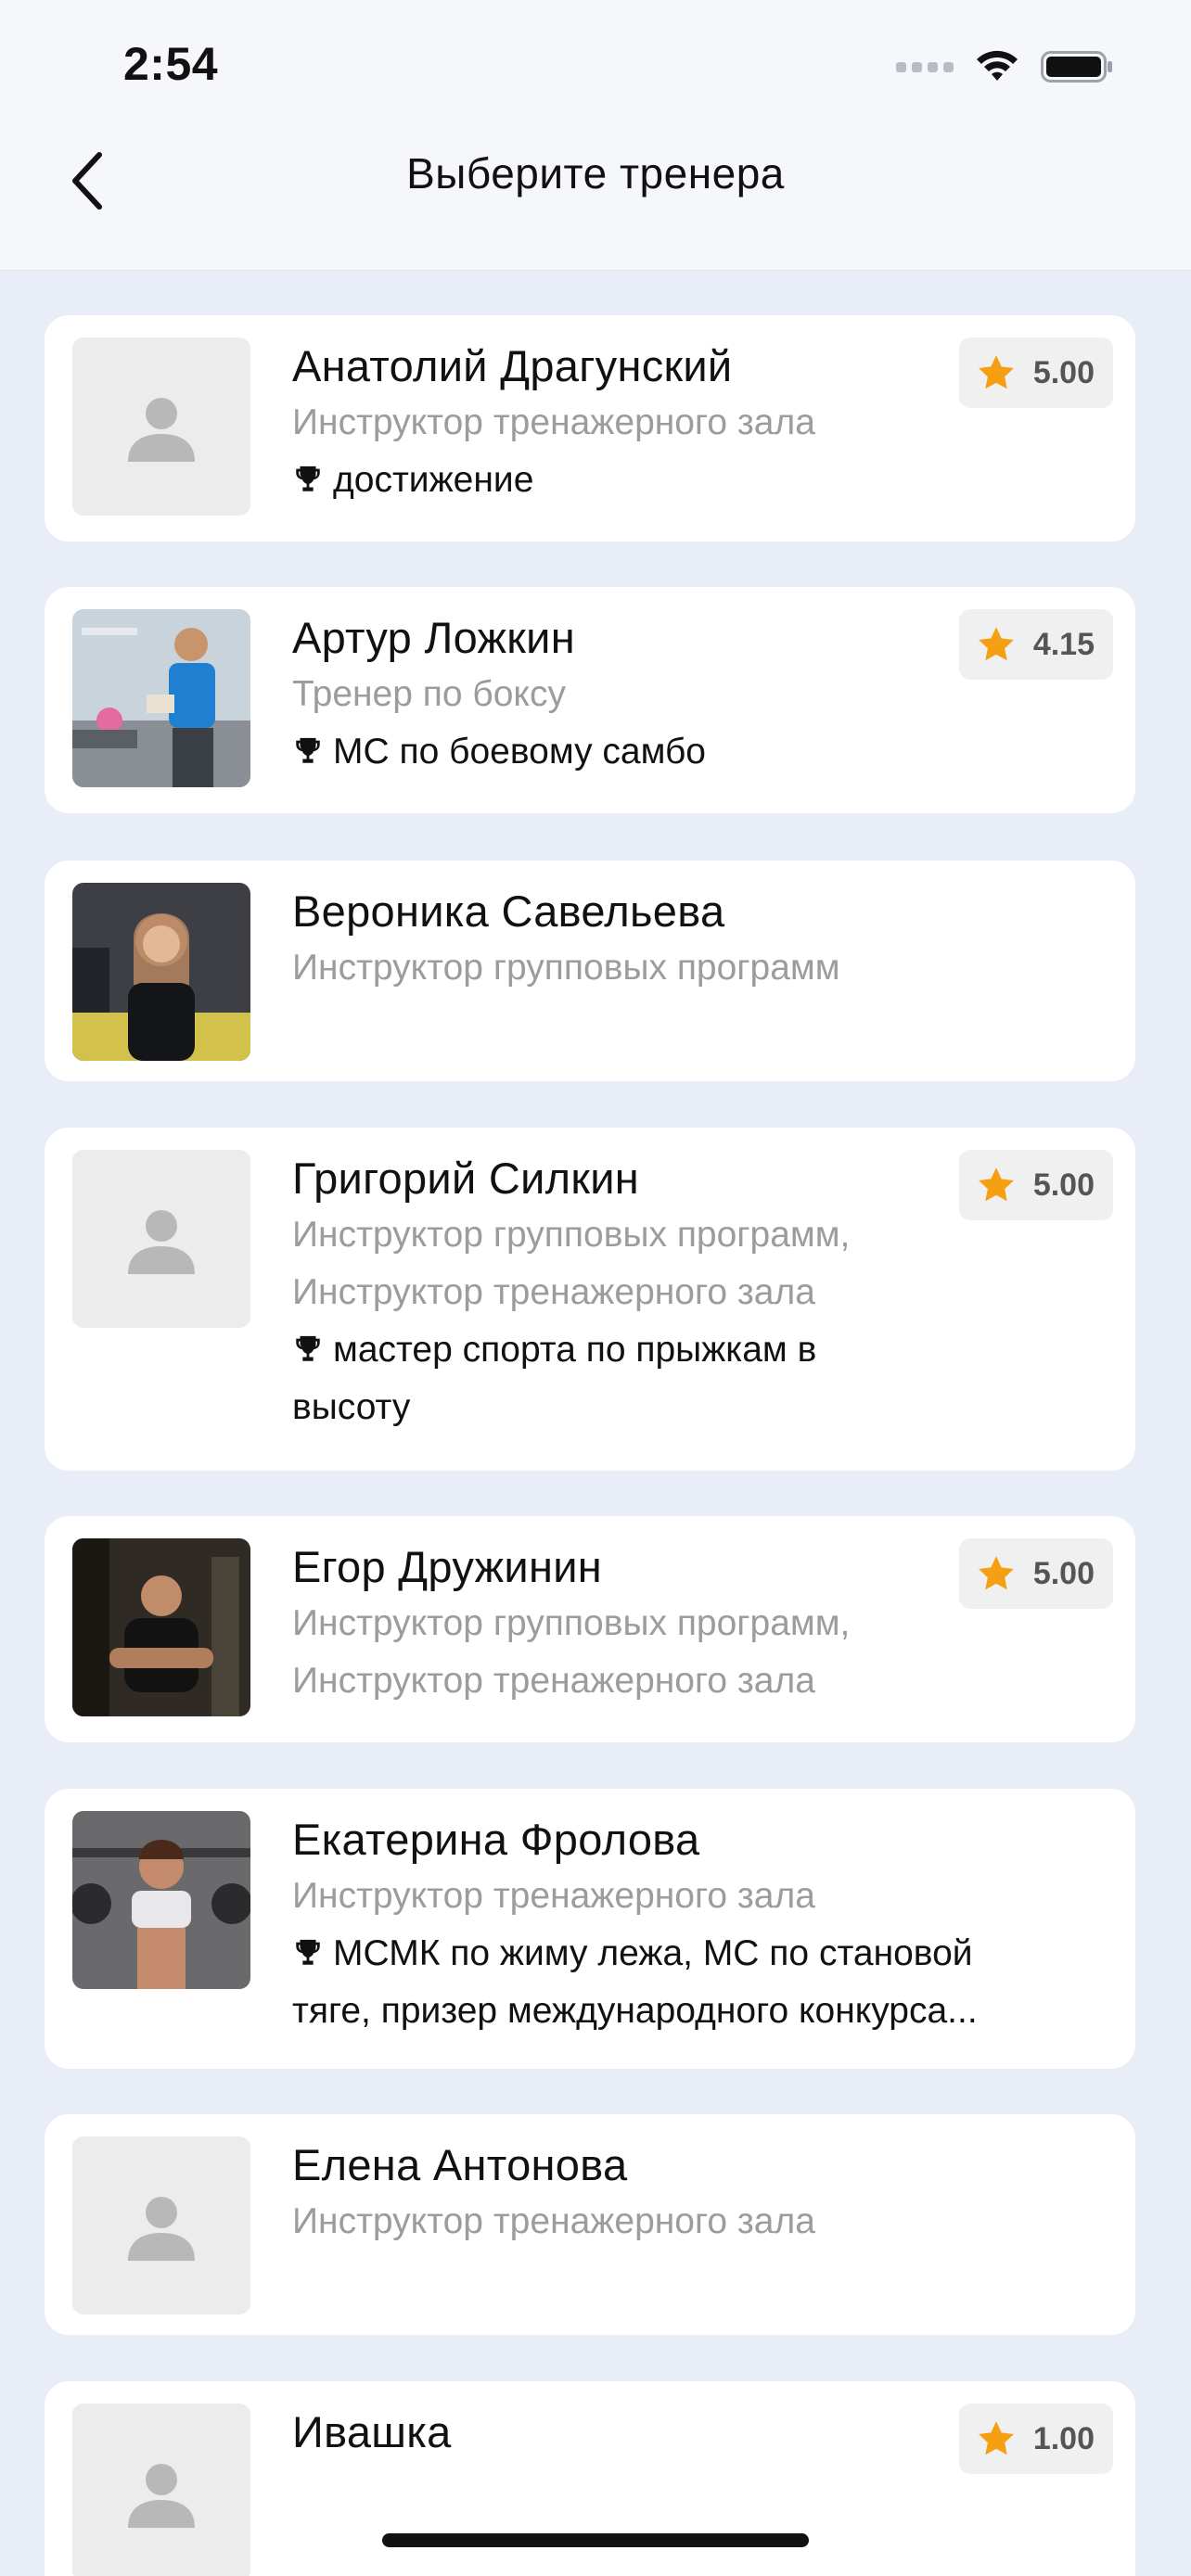 The width and height of the screenshot is (1191, 2576). I want to click on trainer-achievement: МС по боевому самбо, so click(621, 752).